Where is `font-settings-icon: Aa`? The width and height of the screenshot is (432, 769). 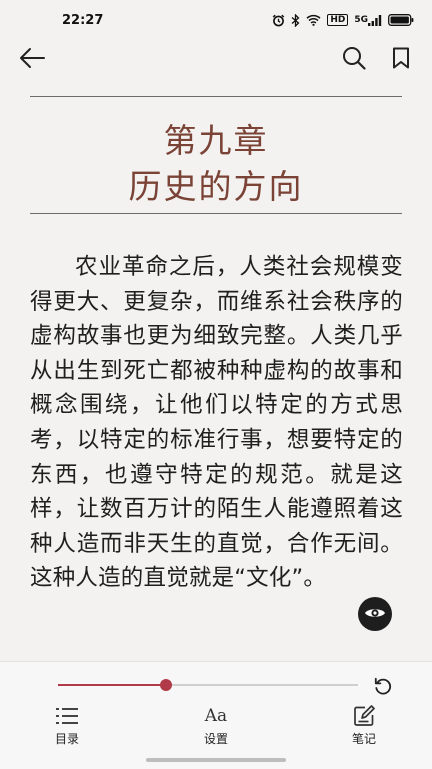
font-settings-icon: Aa is located at coordinates (216, 716).